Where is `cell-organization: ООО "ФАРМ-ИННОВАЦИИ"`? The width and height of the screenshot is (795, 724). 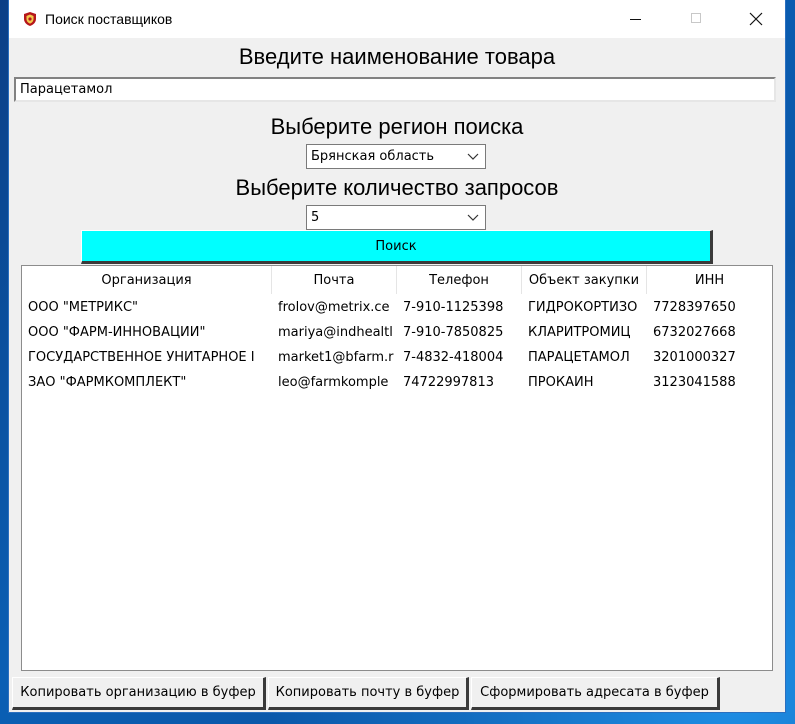
cell-organization: ООО "ФАРМ-ИННОВАЦИИ" is located at coordinates (117, 332).